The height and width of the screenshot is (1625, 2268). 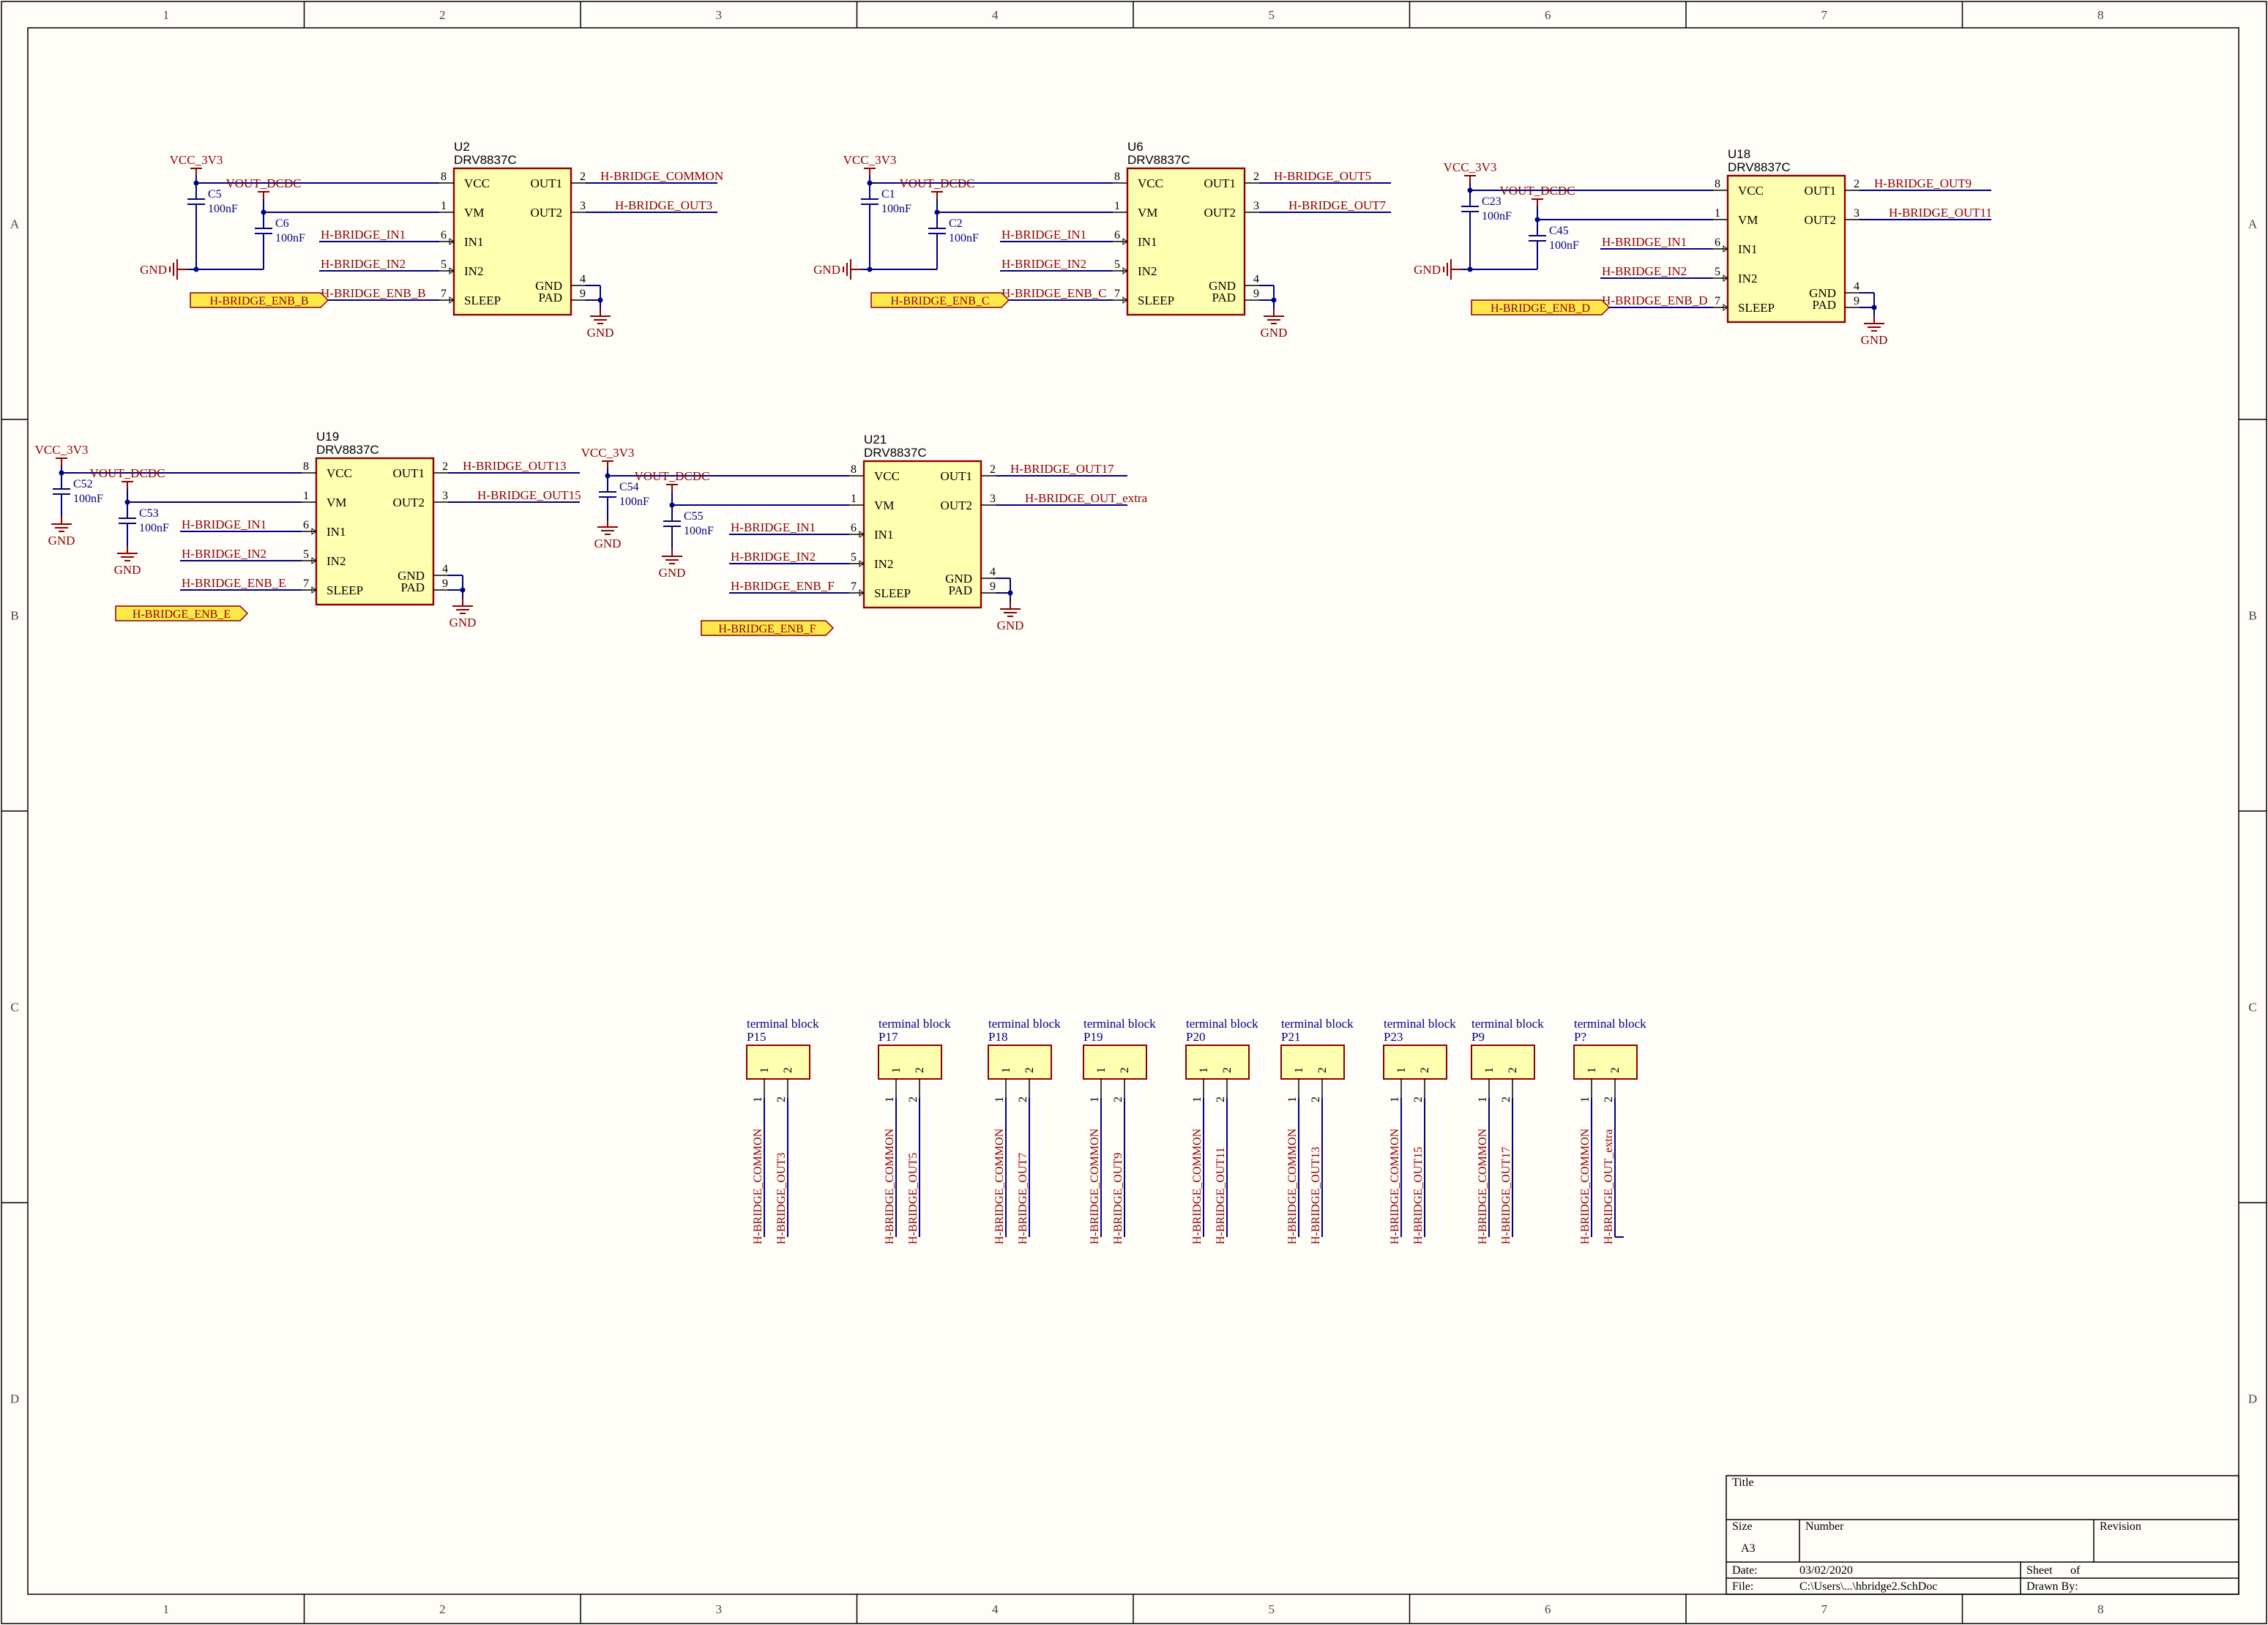 What do you see at coordinates (1256, 294) in the screenshot?
I see `ic-pin-number: 9` at bounding box center [1256, 294].